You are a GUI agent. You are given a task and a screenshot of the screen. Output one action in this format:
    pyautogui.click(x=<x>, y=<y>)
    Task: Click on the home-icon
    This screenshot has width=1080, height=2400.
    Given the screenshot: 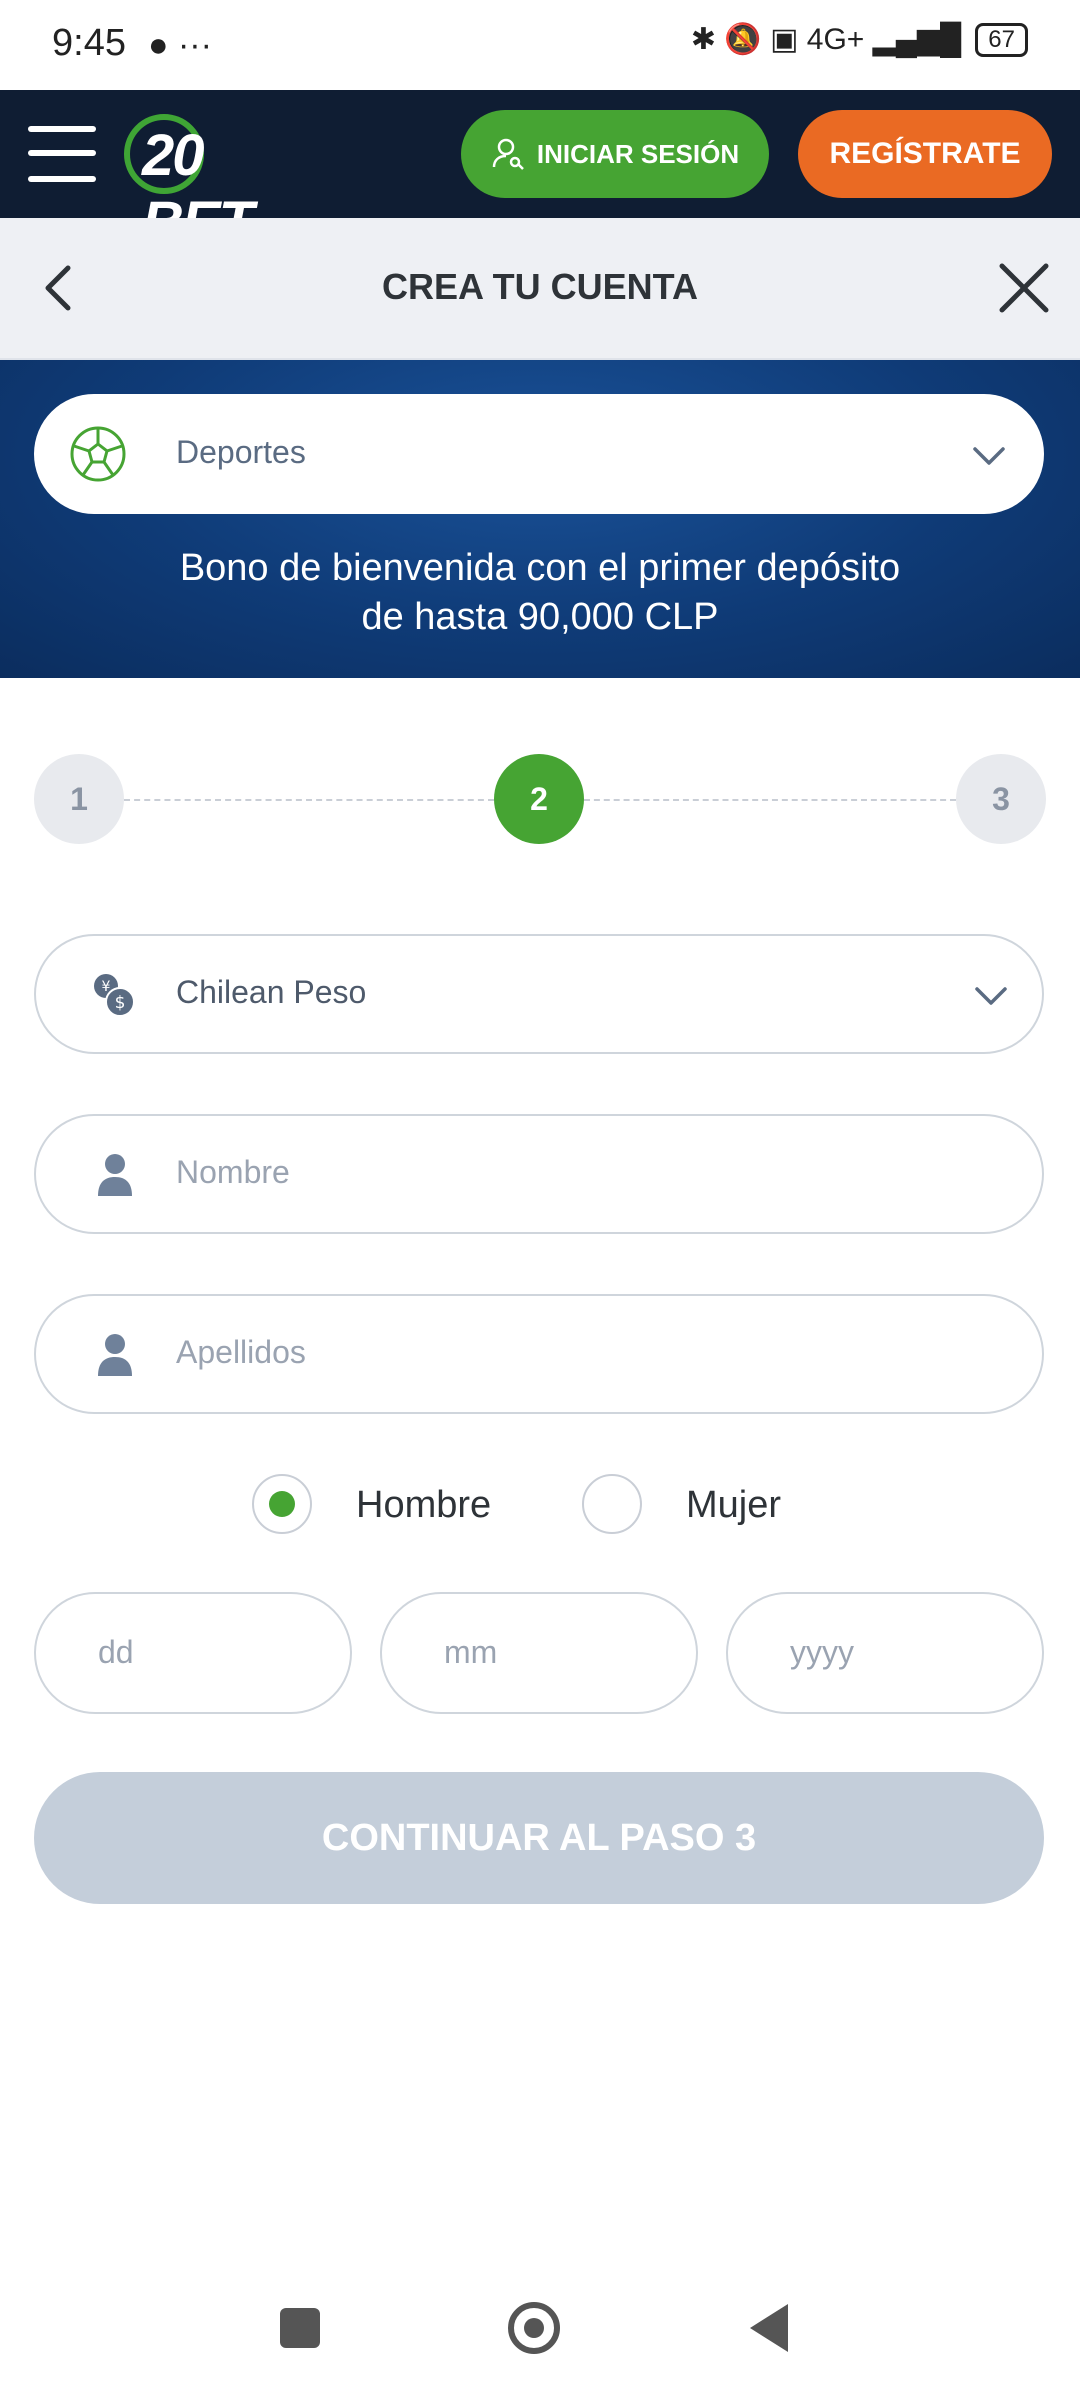 What is the action you would take?
    pyautogui.click(x=534, y=2328)
    